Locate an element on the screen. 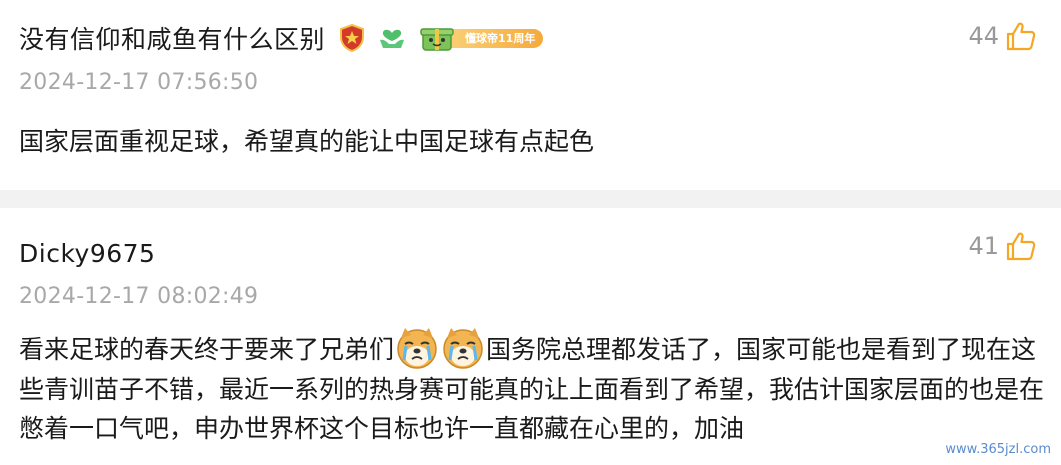 The width and height of the screenshot is (1061, 465). comment-timestamp: 2024-12-17 07:56:50 is located at coordinates (139, 82).